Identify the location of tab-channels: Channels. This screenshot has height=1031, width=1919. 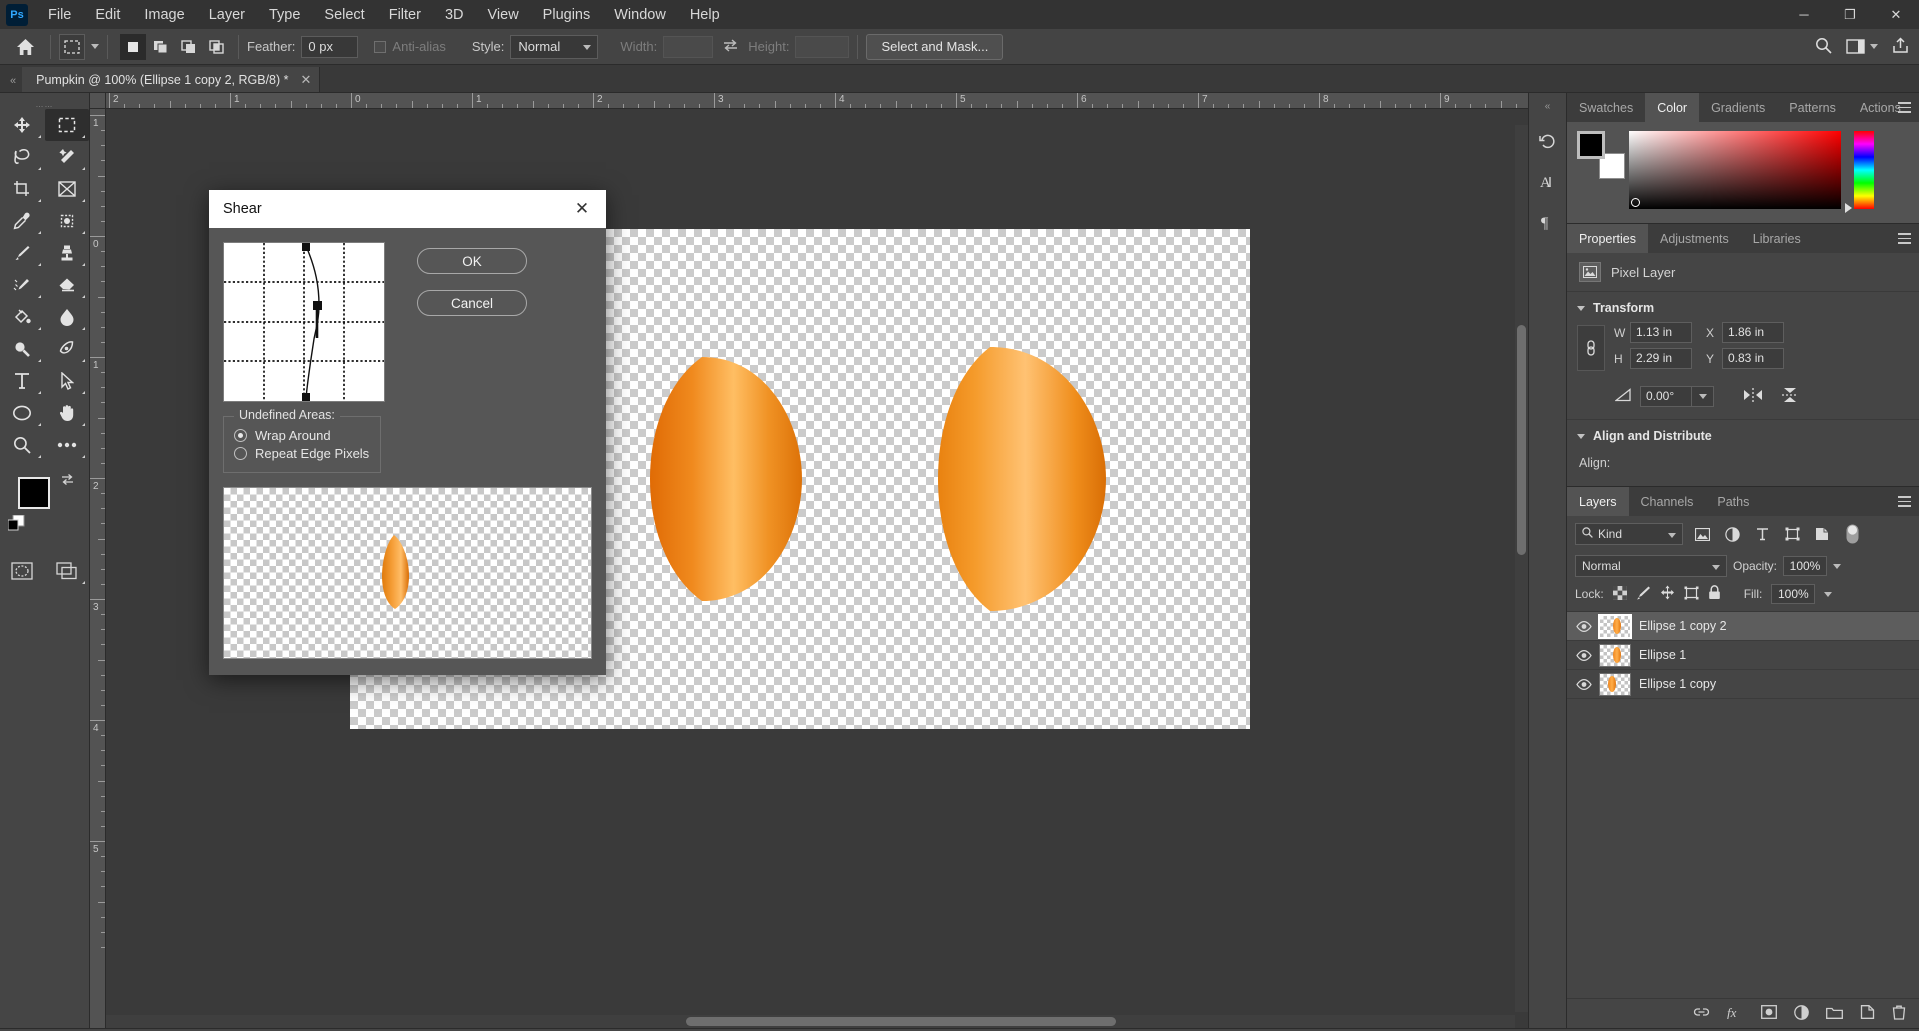
(1667, 501).